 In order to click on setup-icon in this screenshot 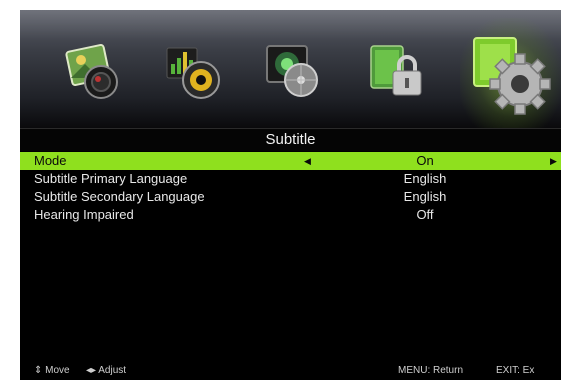, I will do `click(510, 73)`.